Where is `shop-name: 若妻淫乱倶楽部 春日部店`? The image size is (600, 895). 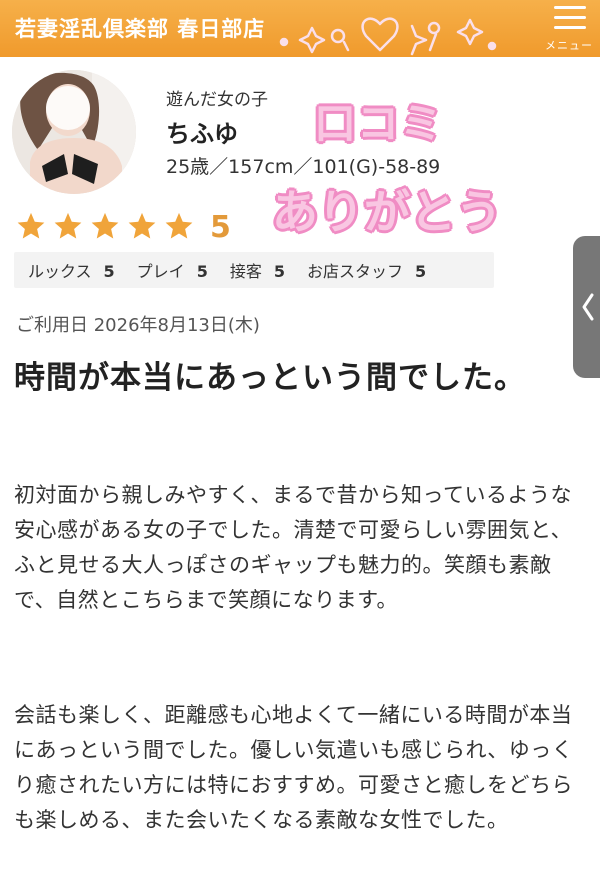 shop-name: 若妻淫乱倶楽部 春日部店 is located at coordinates (140, 28).